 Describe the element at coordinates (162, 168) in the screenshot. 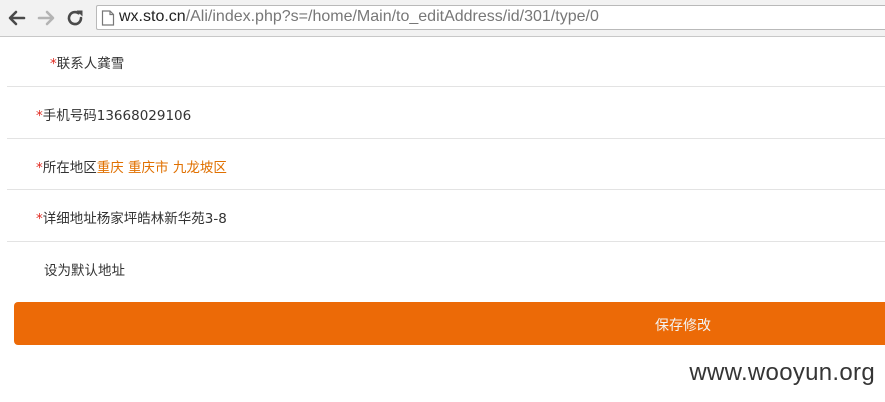

I see `region-value: 重庆 重庆市 九龙坡区` at that location.